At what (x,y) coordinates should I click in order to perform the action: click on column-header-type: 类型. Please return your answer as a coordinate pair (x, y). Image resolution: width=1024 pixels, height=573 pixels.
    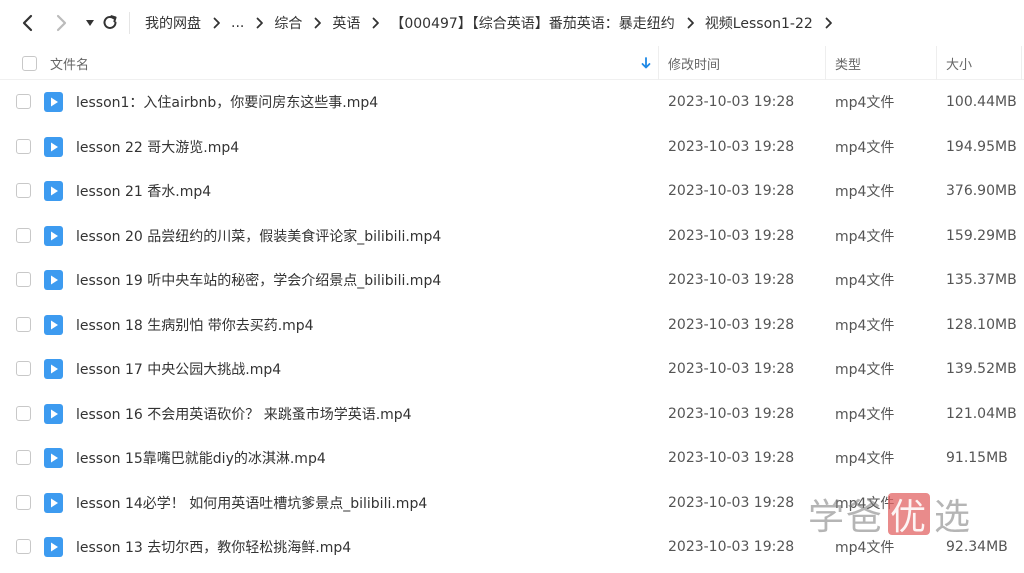
    Looking at the image, I should click on (848, 63).